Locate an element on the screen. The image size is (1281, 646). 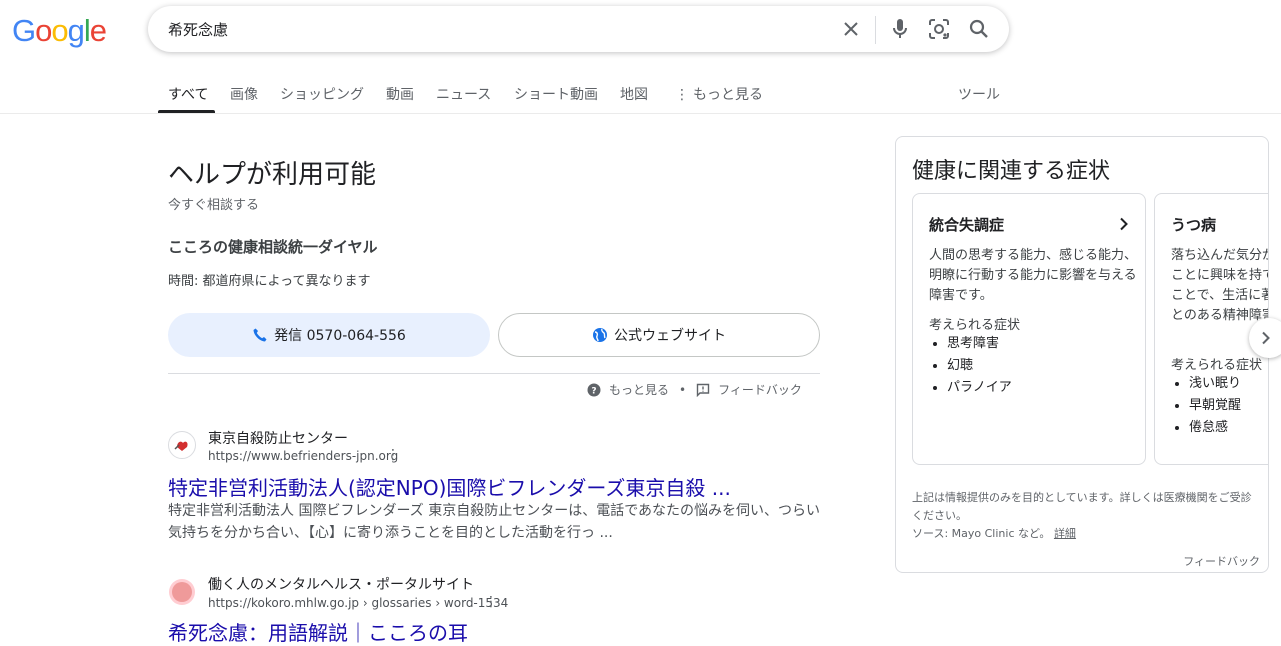
tab-videos: 動画 is located at coordinates (400, 94).